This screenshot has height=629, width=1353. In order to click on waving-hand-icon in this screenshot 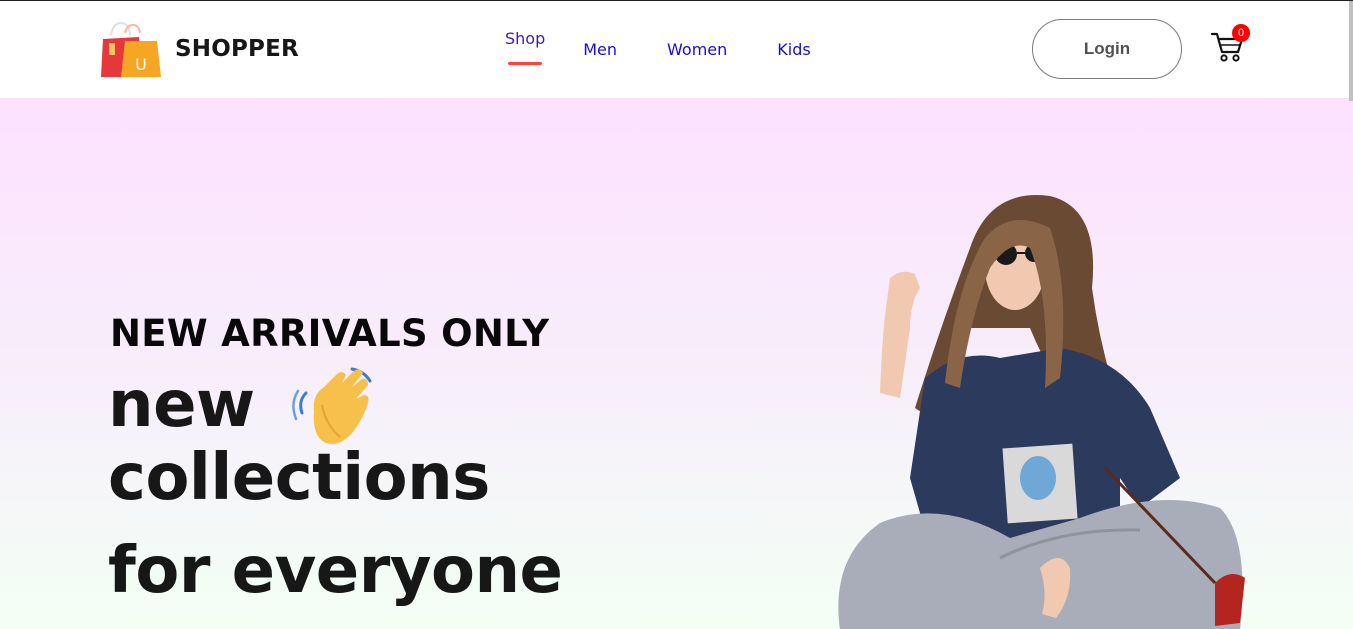, I will do `click(332, 405)`.